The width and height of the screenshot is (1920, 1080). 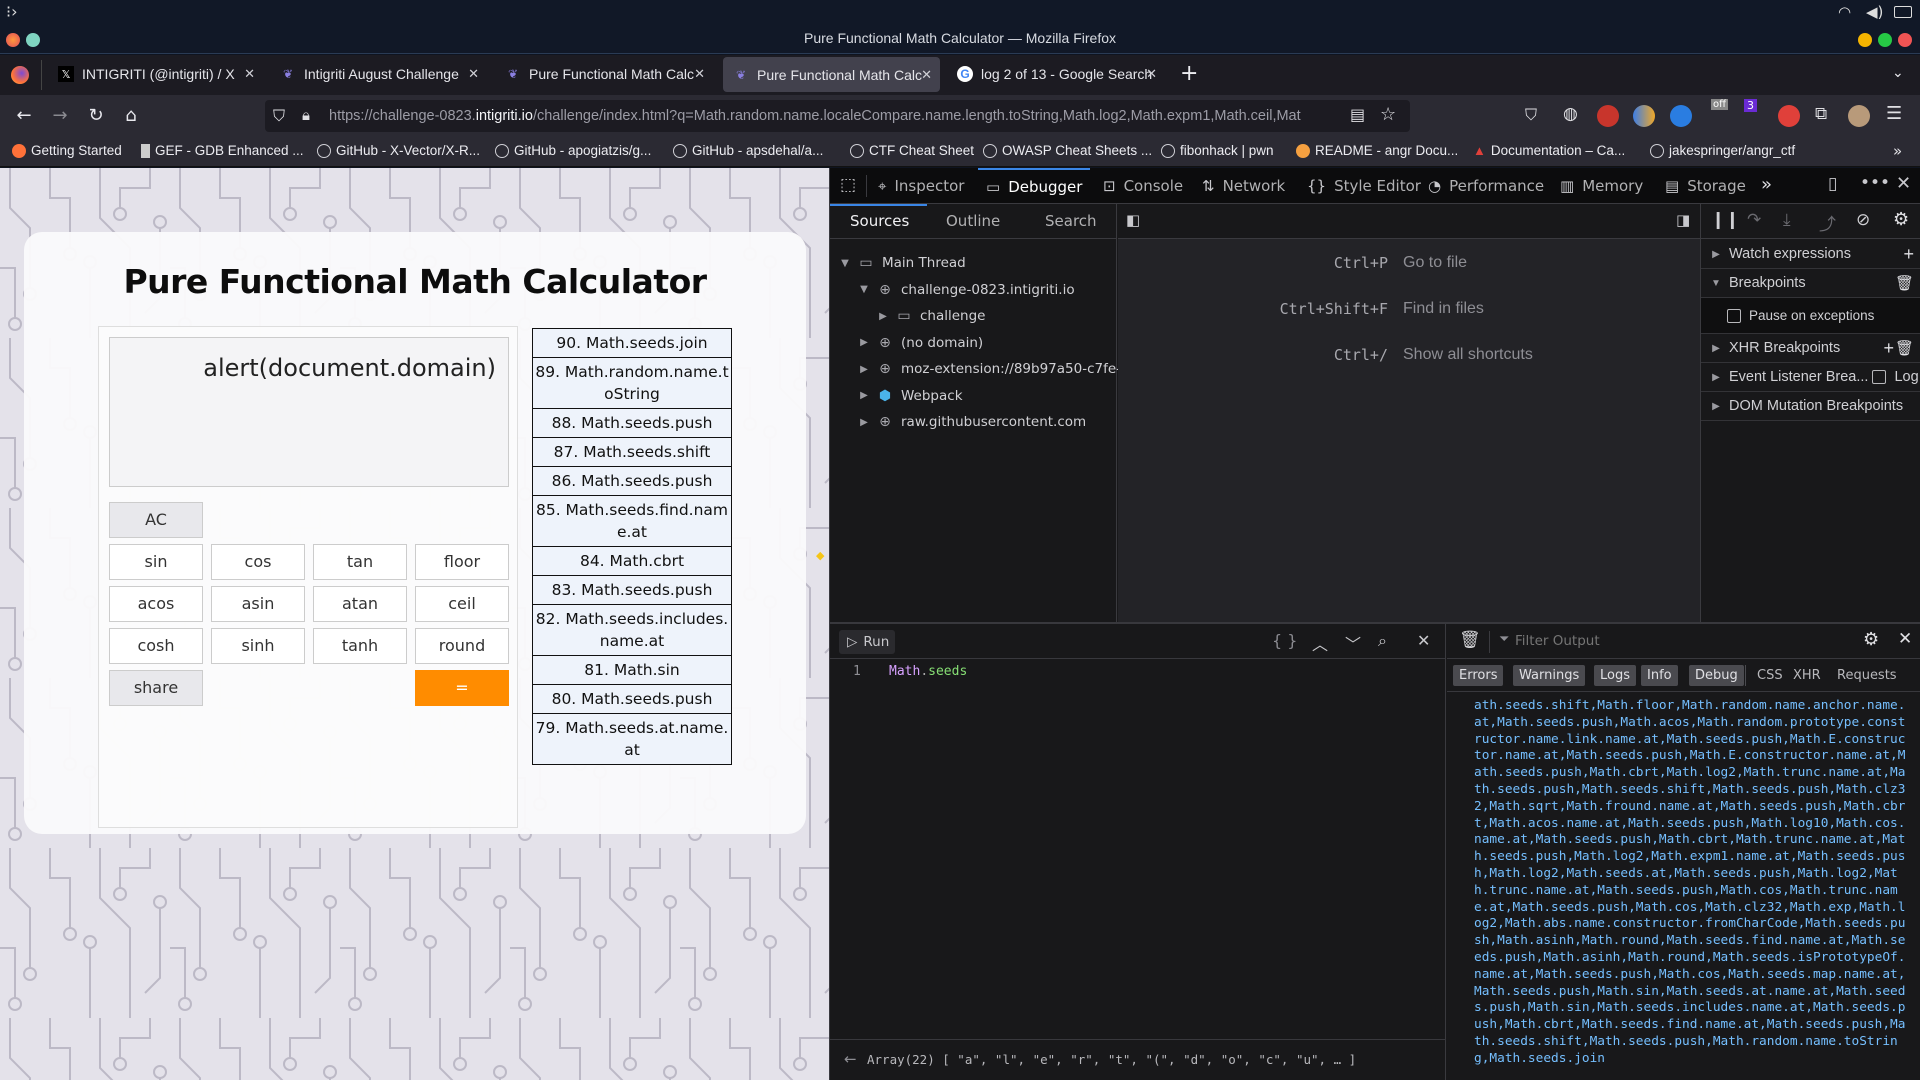 I want to click on tree-item: ▼ ▭ Main Thread, so click(x=903, y=263).